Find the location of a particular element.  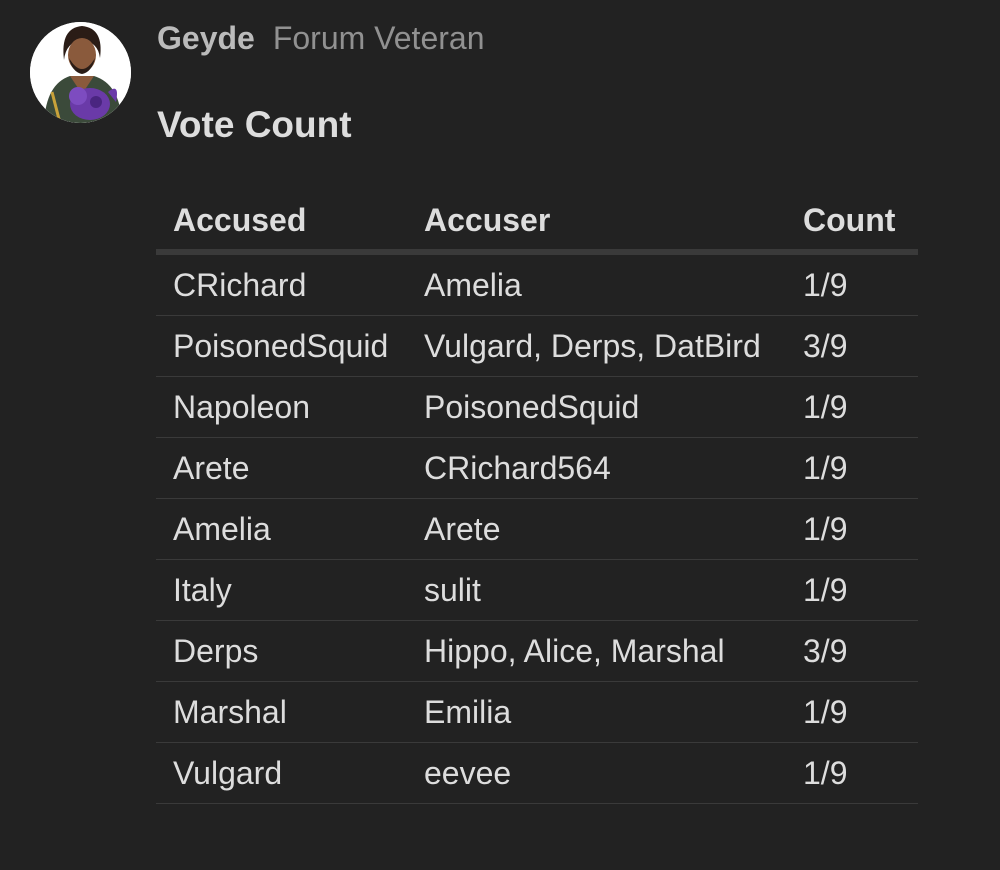

post-author-line: Geyde Forum Veteran is located at coordinates (320, 40).